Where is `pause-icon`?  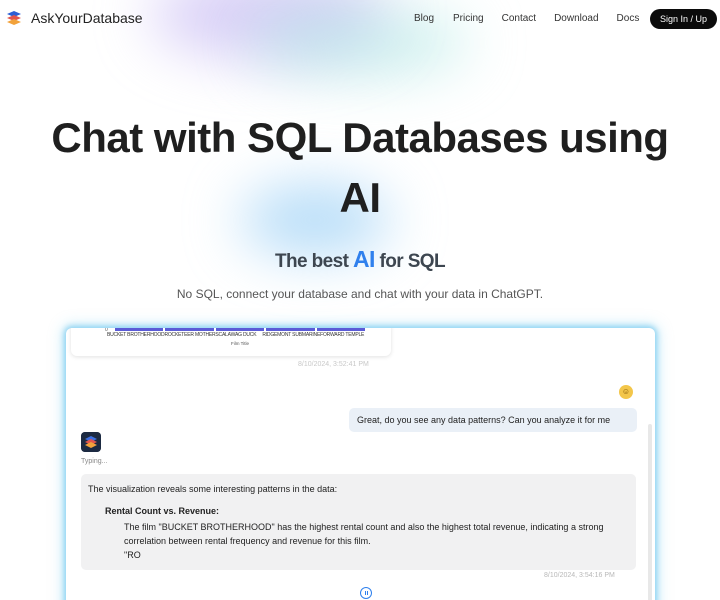
pause-icon is located at coordinates (366, 593).